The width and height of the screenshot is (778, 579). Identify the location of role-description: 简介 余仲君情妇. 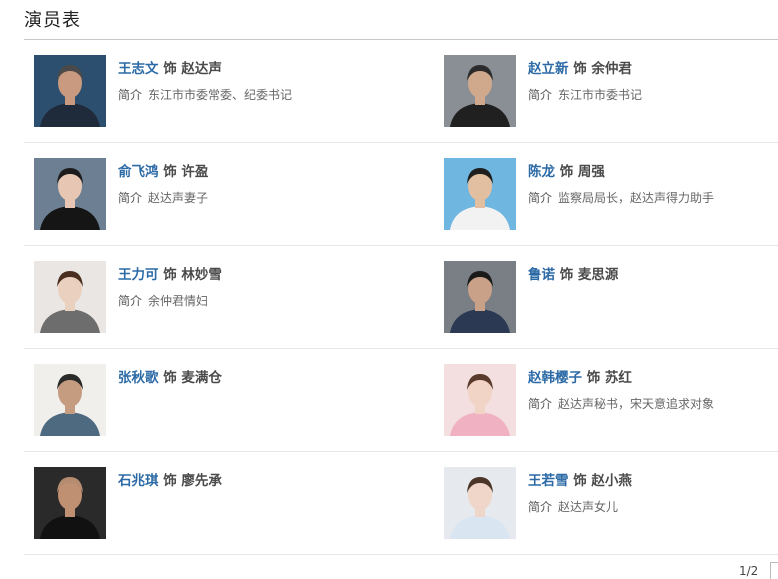
(268, 300).